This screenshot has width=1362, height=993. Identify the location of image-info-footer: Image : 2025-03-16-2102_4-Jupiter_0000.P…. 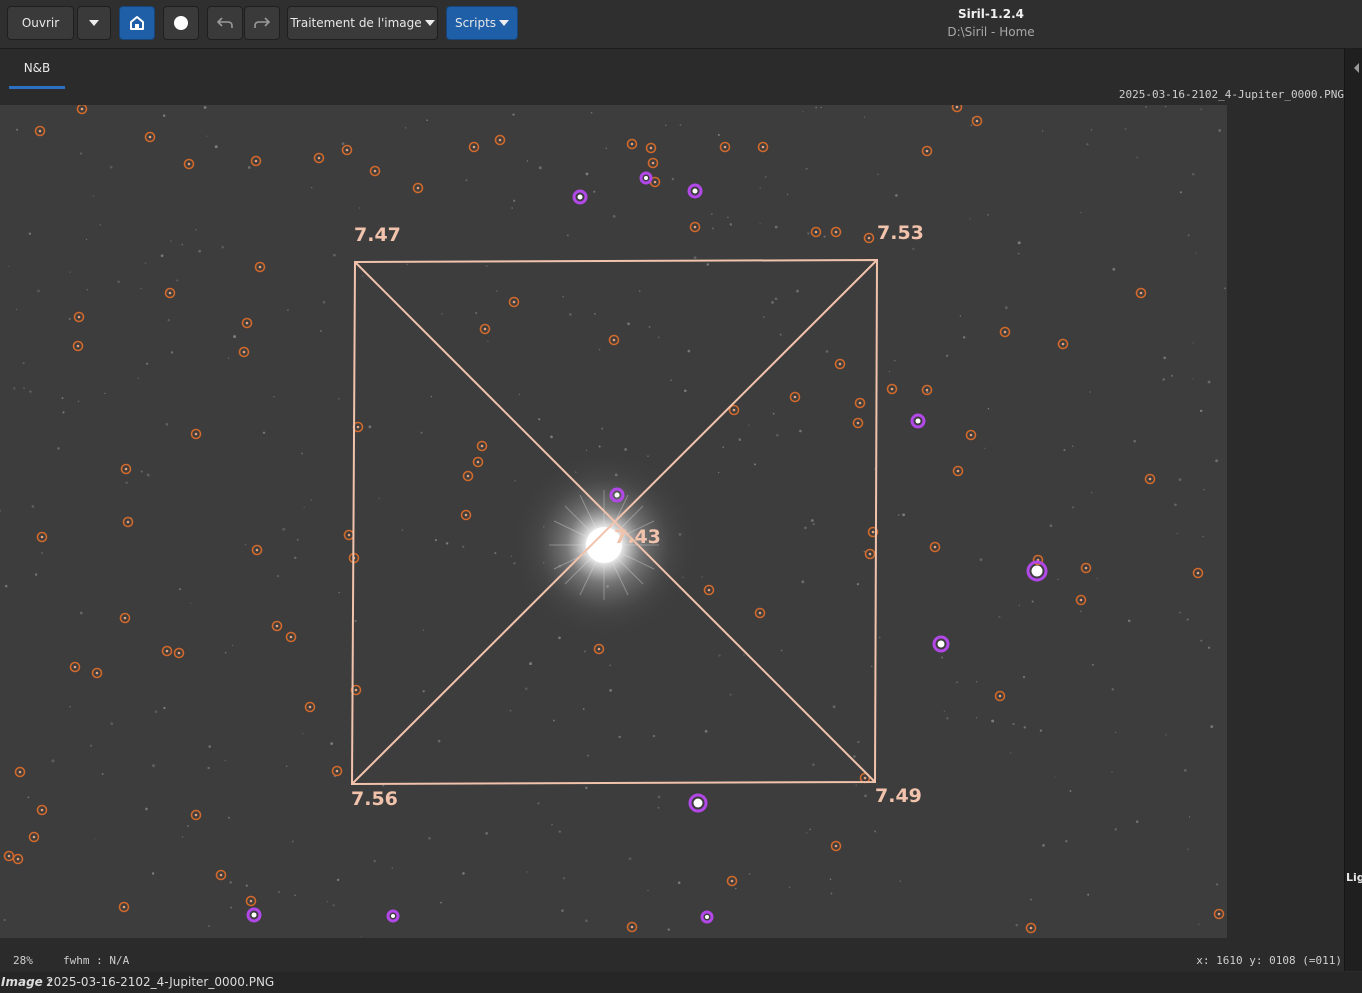
(681, 982).